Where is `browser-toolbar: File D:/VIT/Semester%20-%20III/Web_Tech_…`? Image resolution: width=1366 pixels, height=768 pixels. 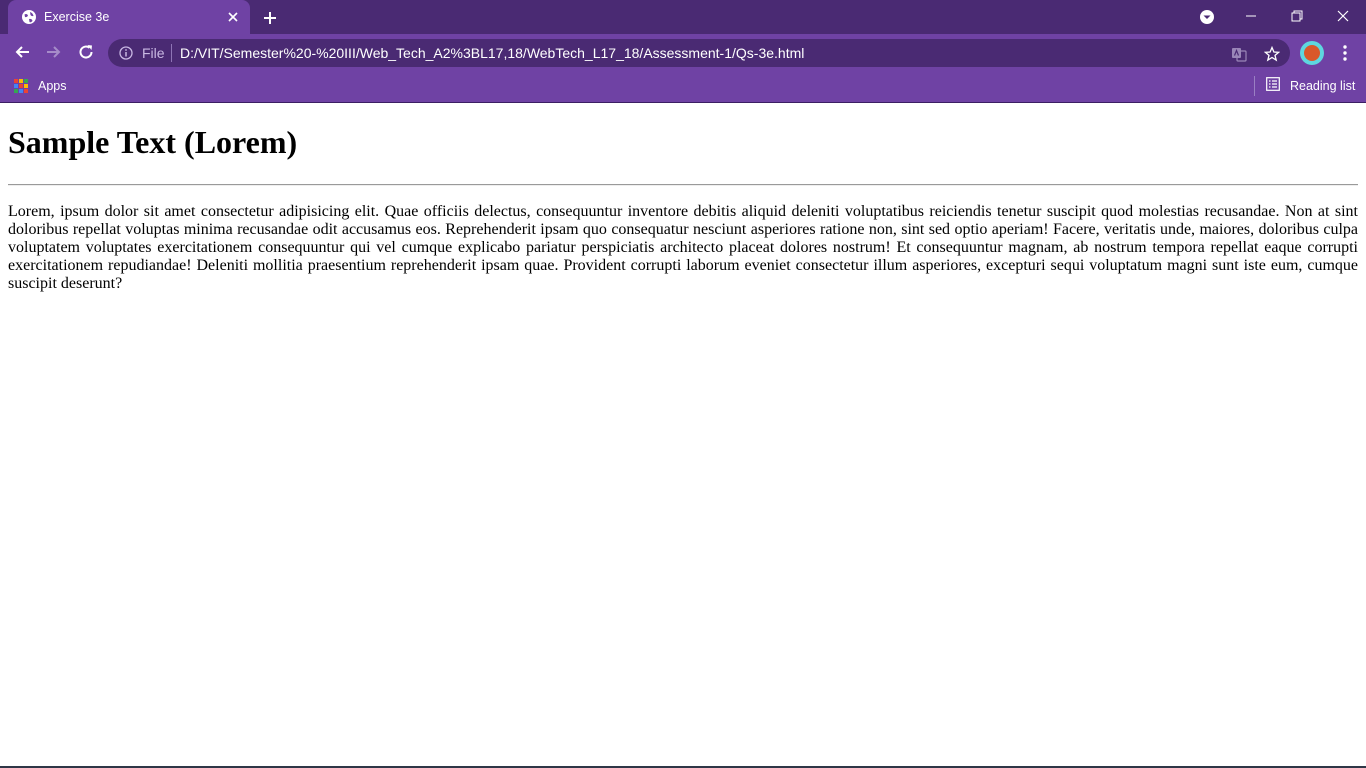 browser-toolbar: File D:/VIT/Semester%20-%20III/Web_Tech_… is located at coordinates (683, 52).